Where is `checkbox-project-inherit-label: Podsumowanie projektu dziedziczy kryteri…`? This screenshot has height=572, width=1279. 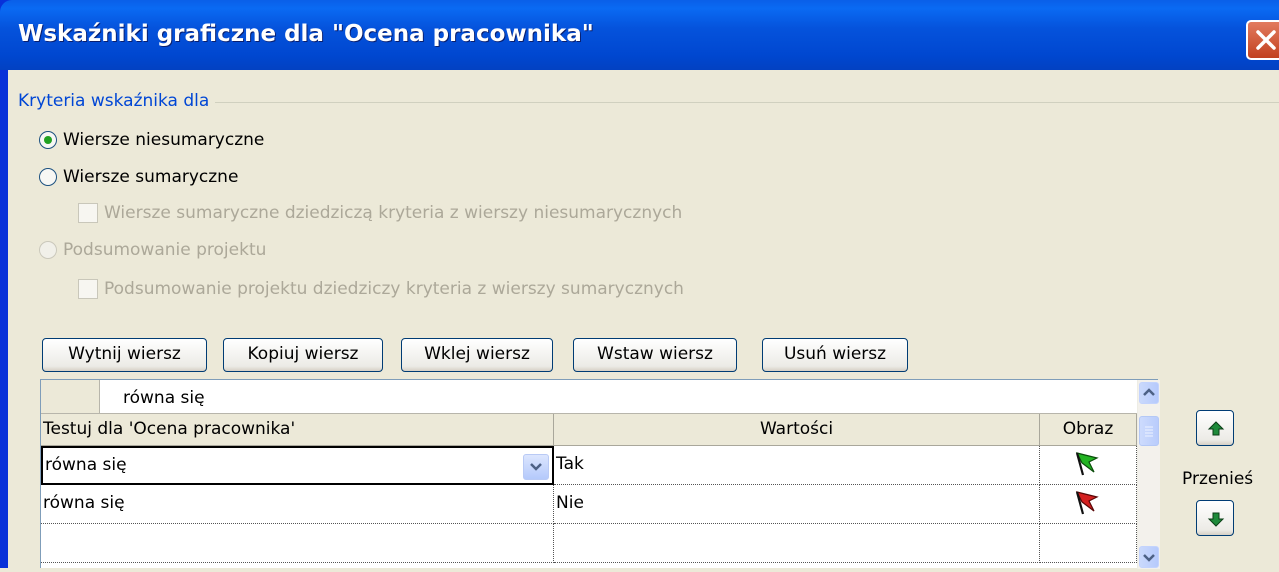
checkbox-project-inherit-label: Podsumowanie projektu dziedziczy kryteri… is located at coordinates (394, 289).